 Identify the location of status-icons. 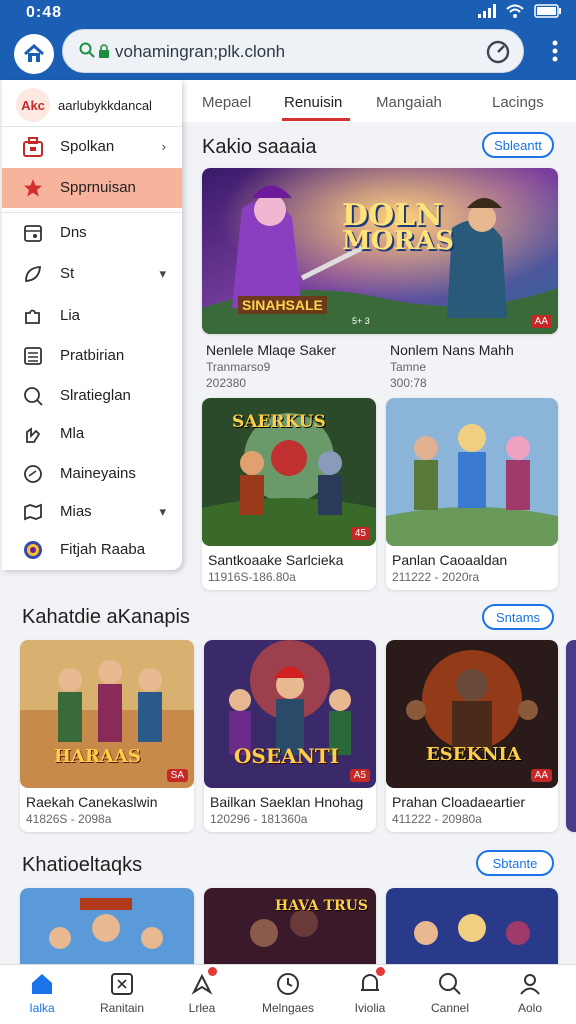
(520, 11).